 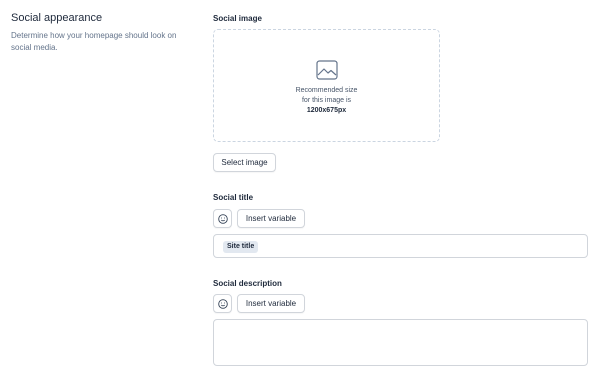 I want to click on dropzone-hint-line2: for this image is, so click(x=326, y=100).